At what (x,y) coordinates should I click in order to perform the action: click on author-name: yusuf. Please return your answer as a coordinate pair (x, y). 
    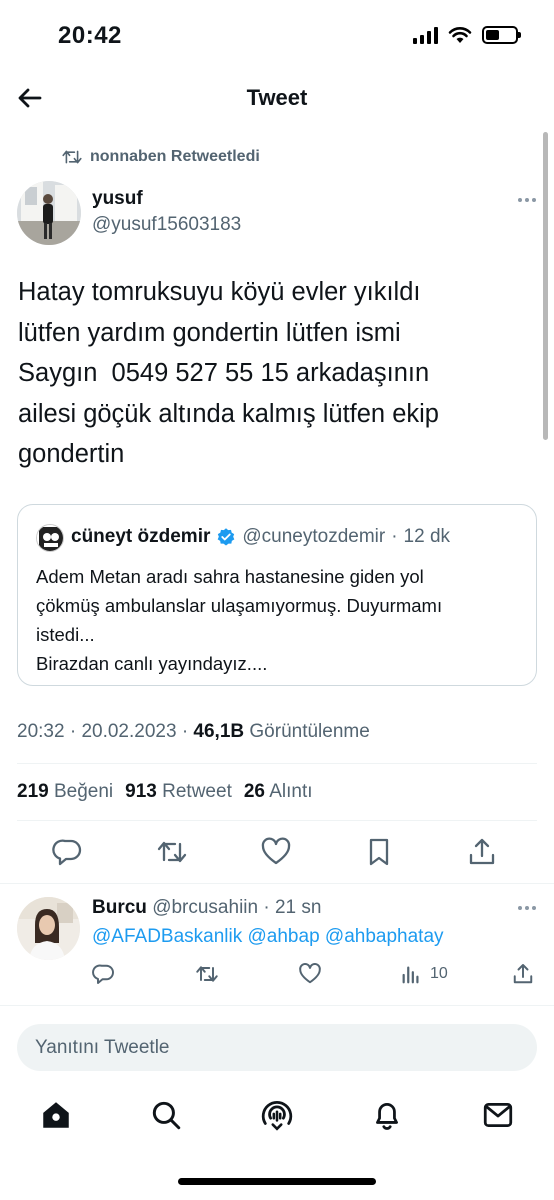
    Looking at the image, I should click on (117, 199).